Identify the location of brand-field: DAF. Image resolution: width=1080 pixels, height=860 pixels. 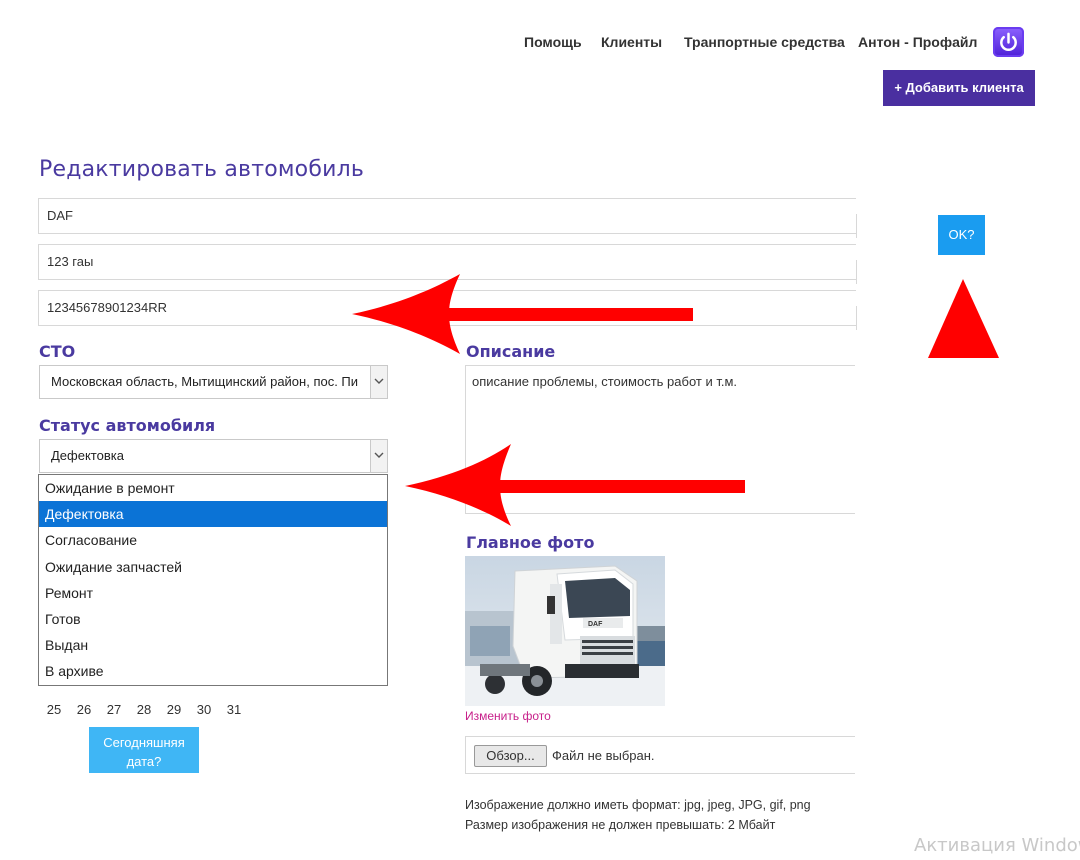
(447, 218).